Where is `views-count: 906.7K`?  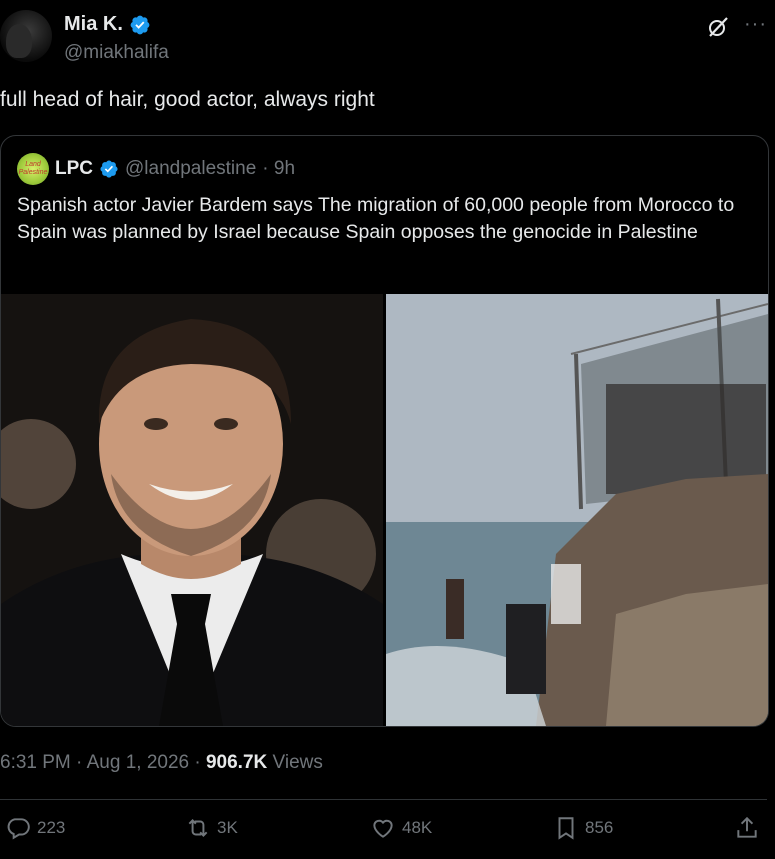
views-count: 906.7K is located at coordinates (236, 762).